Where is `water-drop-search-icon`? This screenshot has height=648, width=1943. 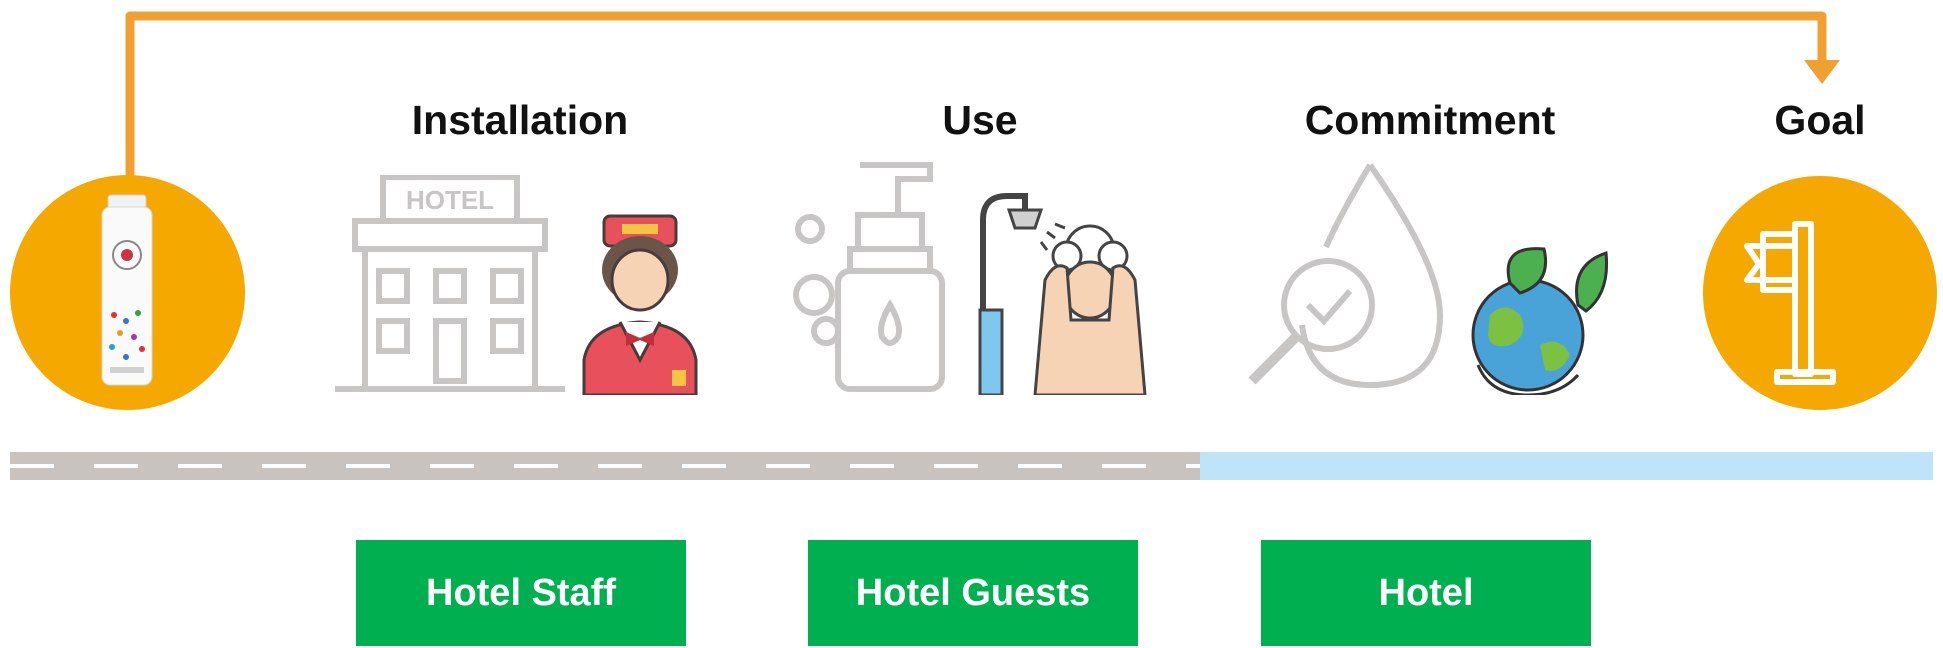
water-drop-search-icon is located at coordinates (1346, 276).